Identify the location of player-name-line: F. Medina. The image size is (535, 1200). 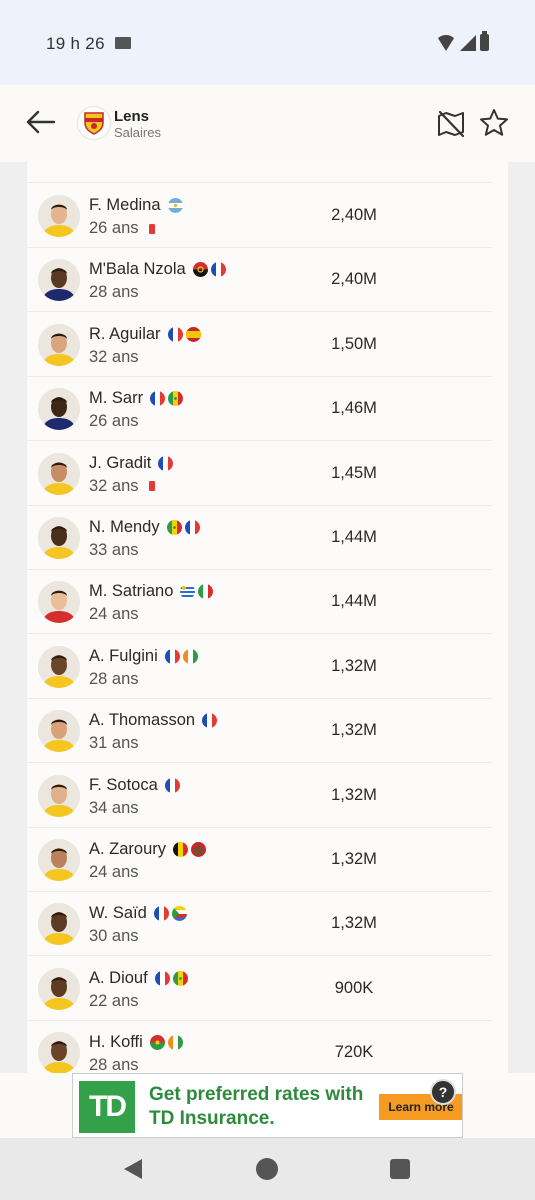
(136, 205).